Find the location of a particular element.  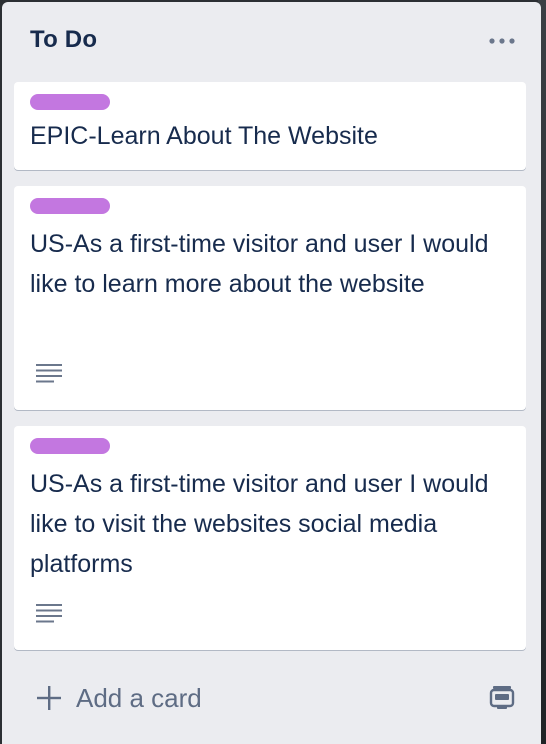

add-card-button: Add a card is located at coordinates (239, 698).